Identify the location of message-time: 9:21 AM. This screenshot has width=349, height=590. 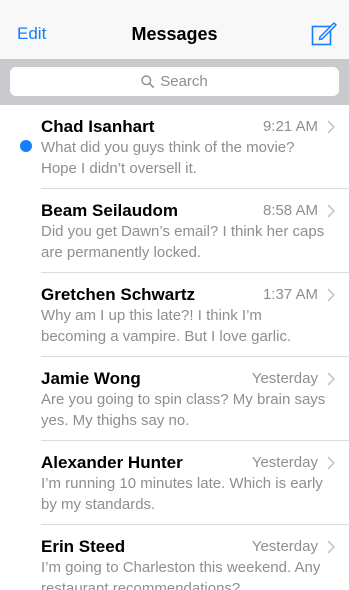
(290, 126).